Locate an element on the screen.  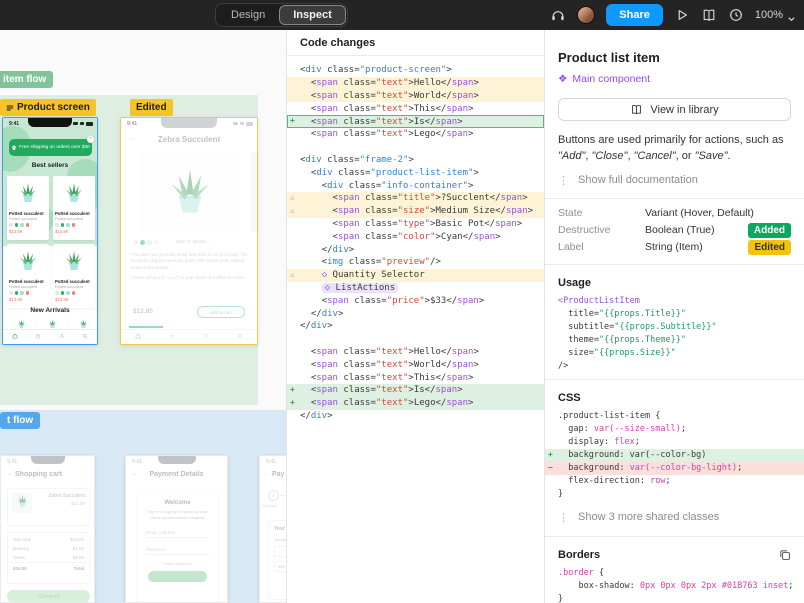
code-line: ⚠ <span class="size">Medium Size</span> is located at coordinates (415, 211).